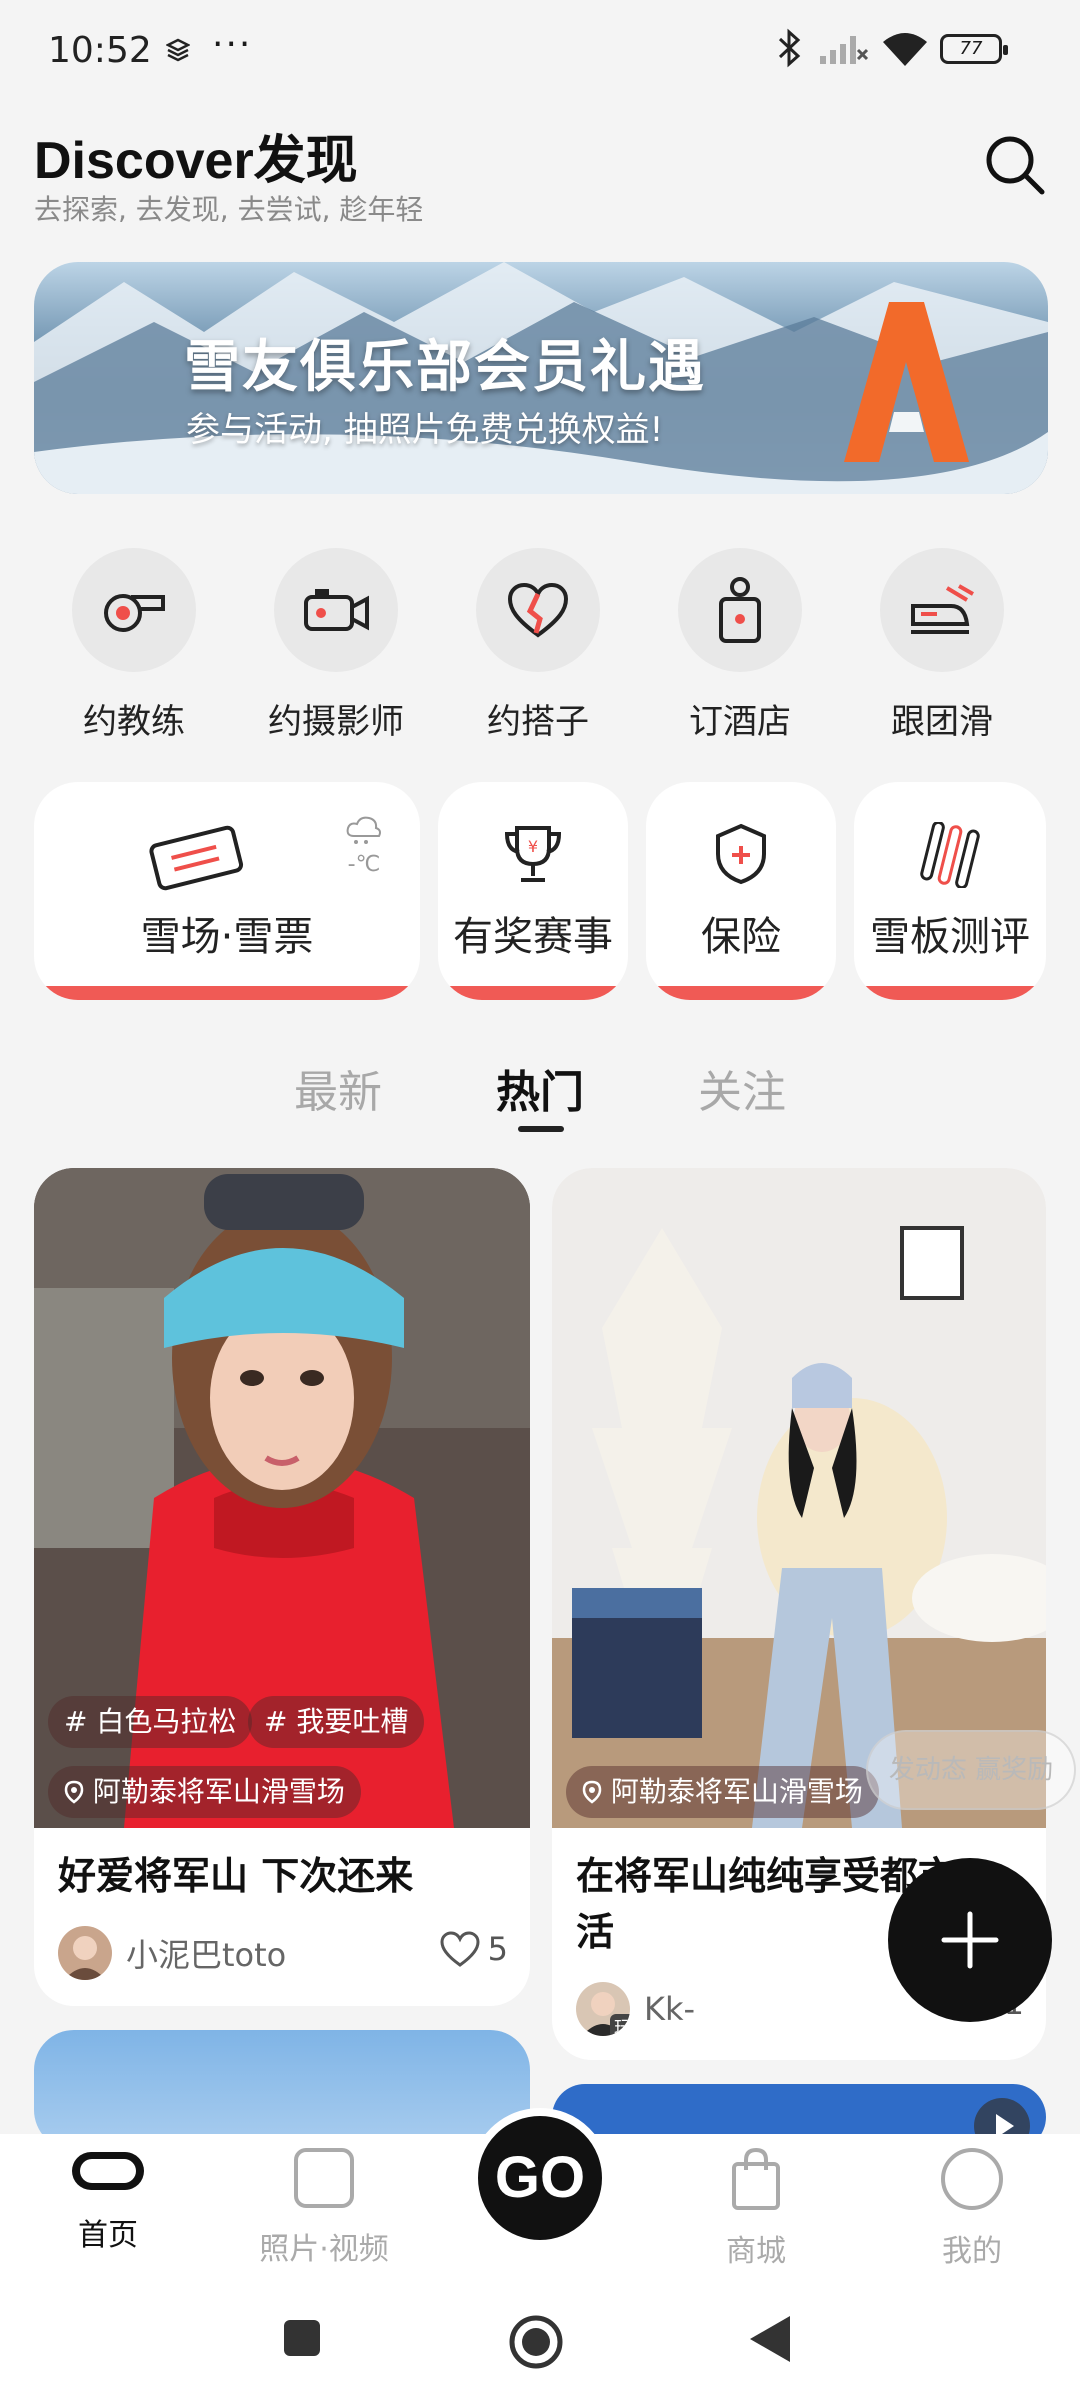  I want to click on quick-action-photographer: 约摄影师, so click(336, 645).